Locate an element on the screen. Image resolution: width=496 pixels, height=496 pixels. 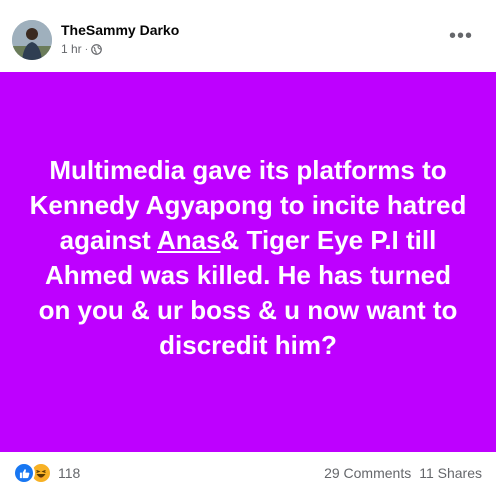
post-text-mention: Anas is located at coordinates (189, 240).